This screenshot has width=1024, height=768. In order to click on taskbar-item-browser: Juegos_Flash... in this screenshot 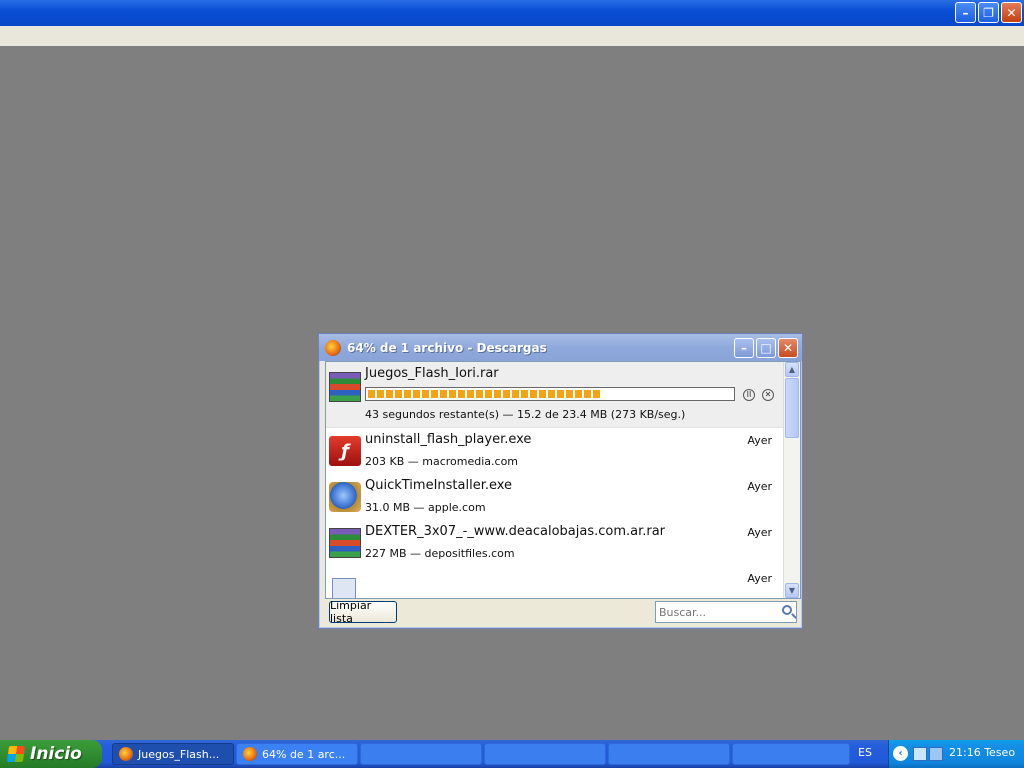, I will do `click(173, 754)`.